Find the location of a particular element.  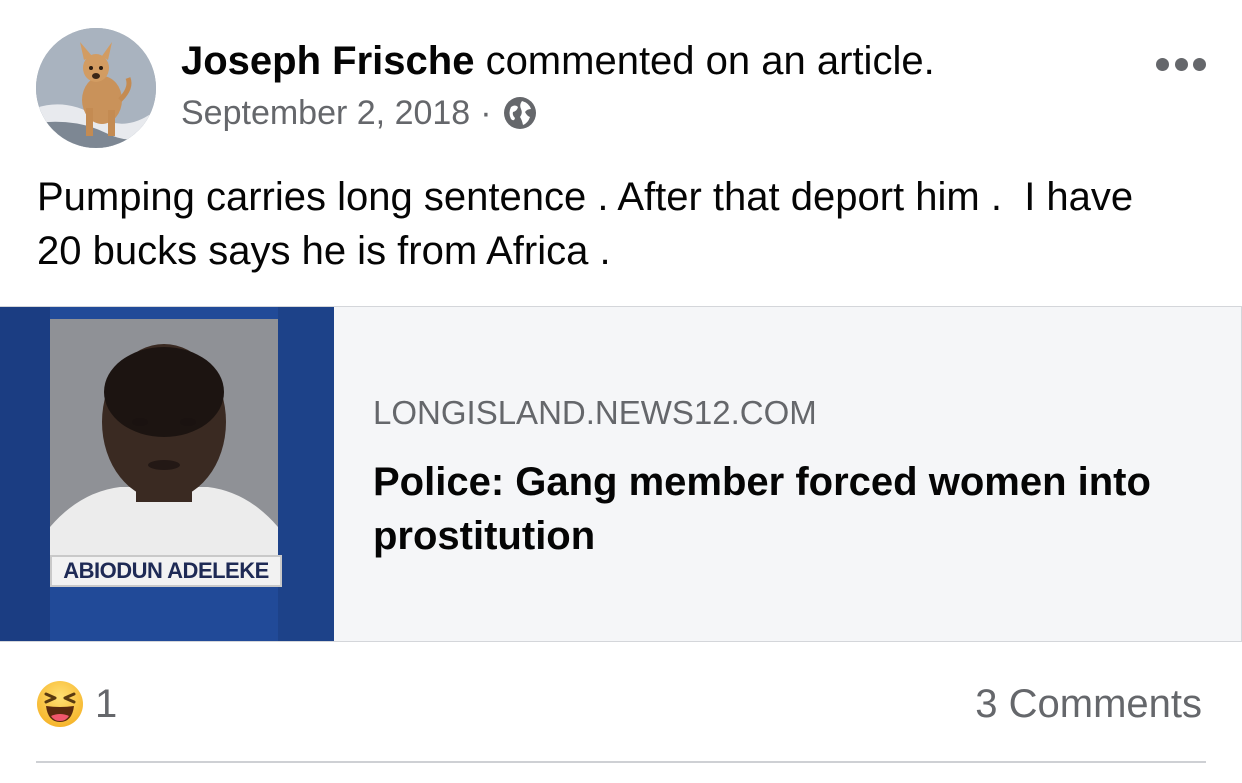

globe-icon is located at coordinates (520, 113).